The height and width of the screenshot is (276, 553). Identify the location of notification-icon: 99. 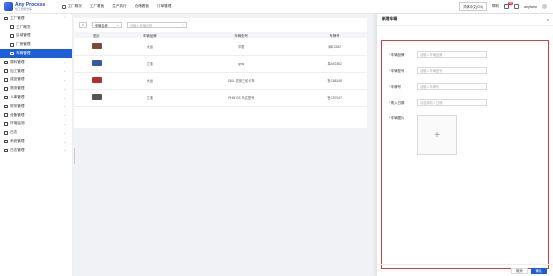
(509, 5).